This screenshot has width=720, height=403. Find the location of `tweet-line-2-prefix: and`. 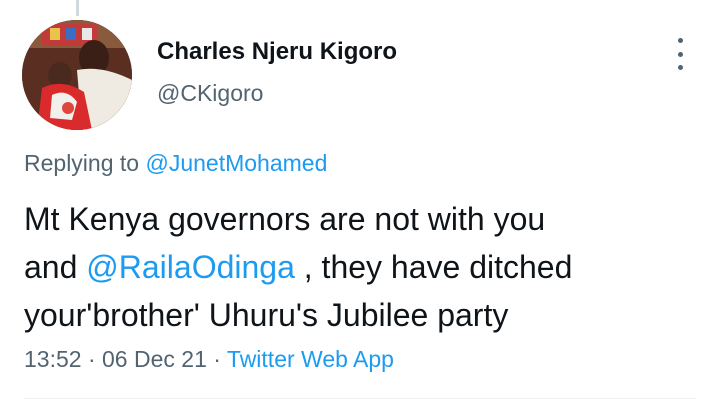

tweet-line-2-prefix: and is located at coordinates (51, 267).